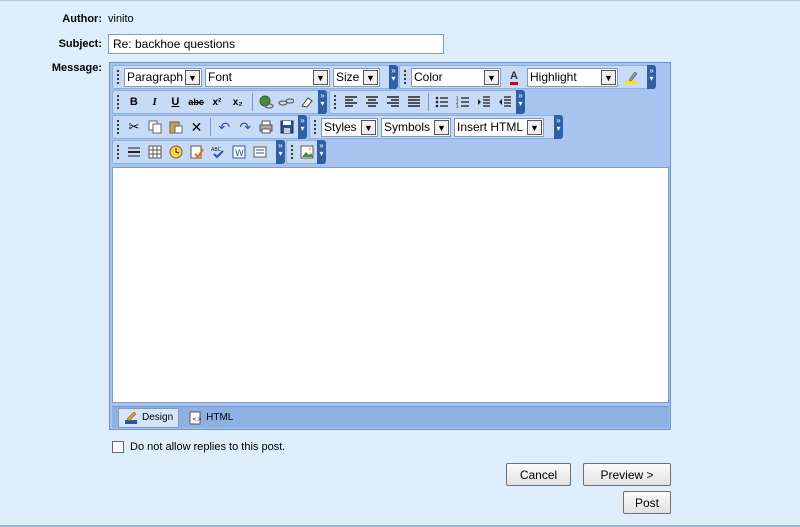  I want to click on highlight-select: Highlight ▼, so click(572, 77).